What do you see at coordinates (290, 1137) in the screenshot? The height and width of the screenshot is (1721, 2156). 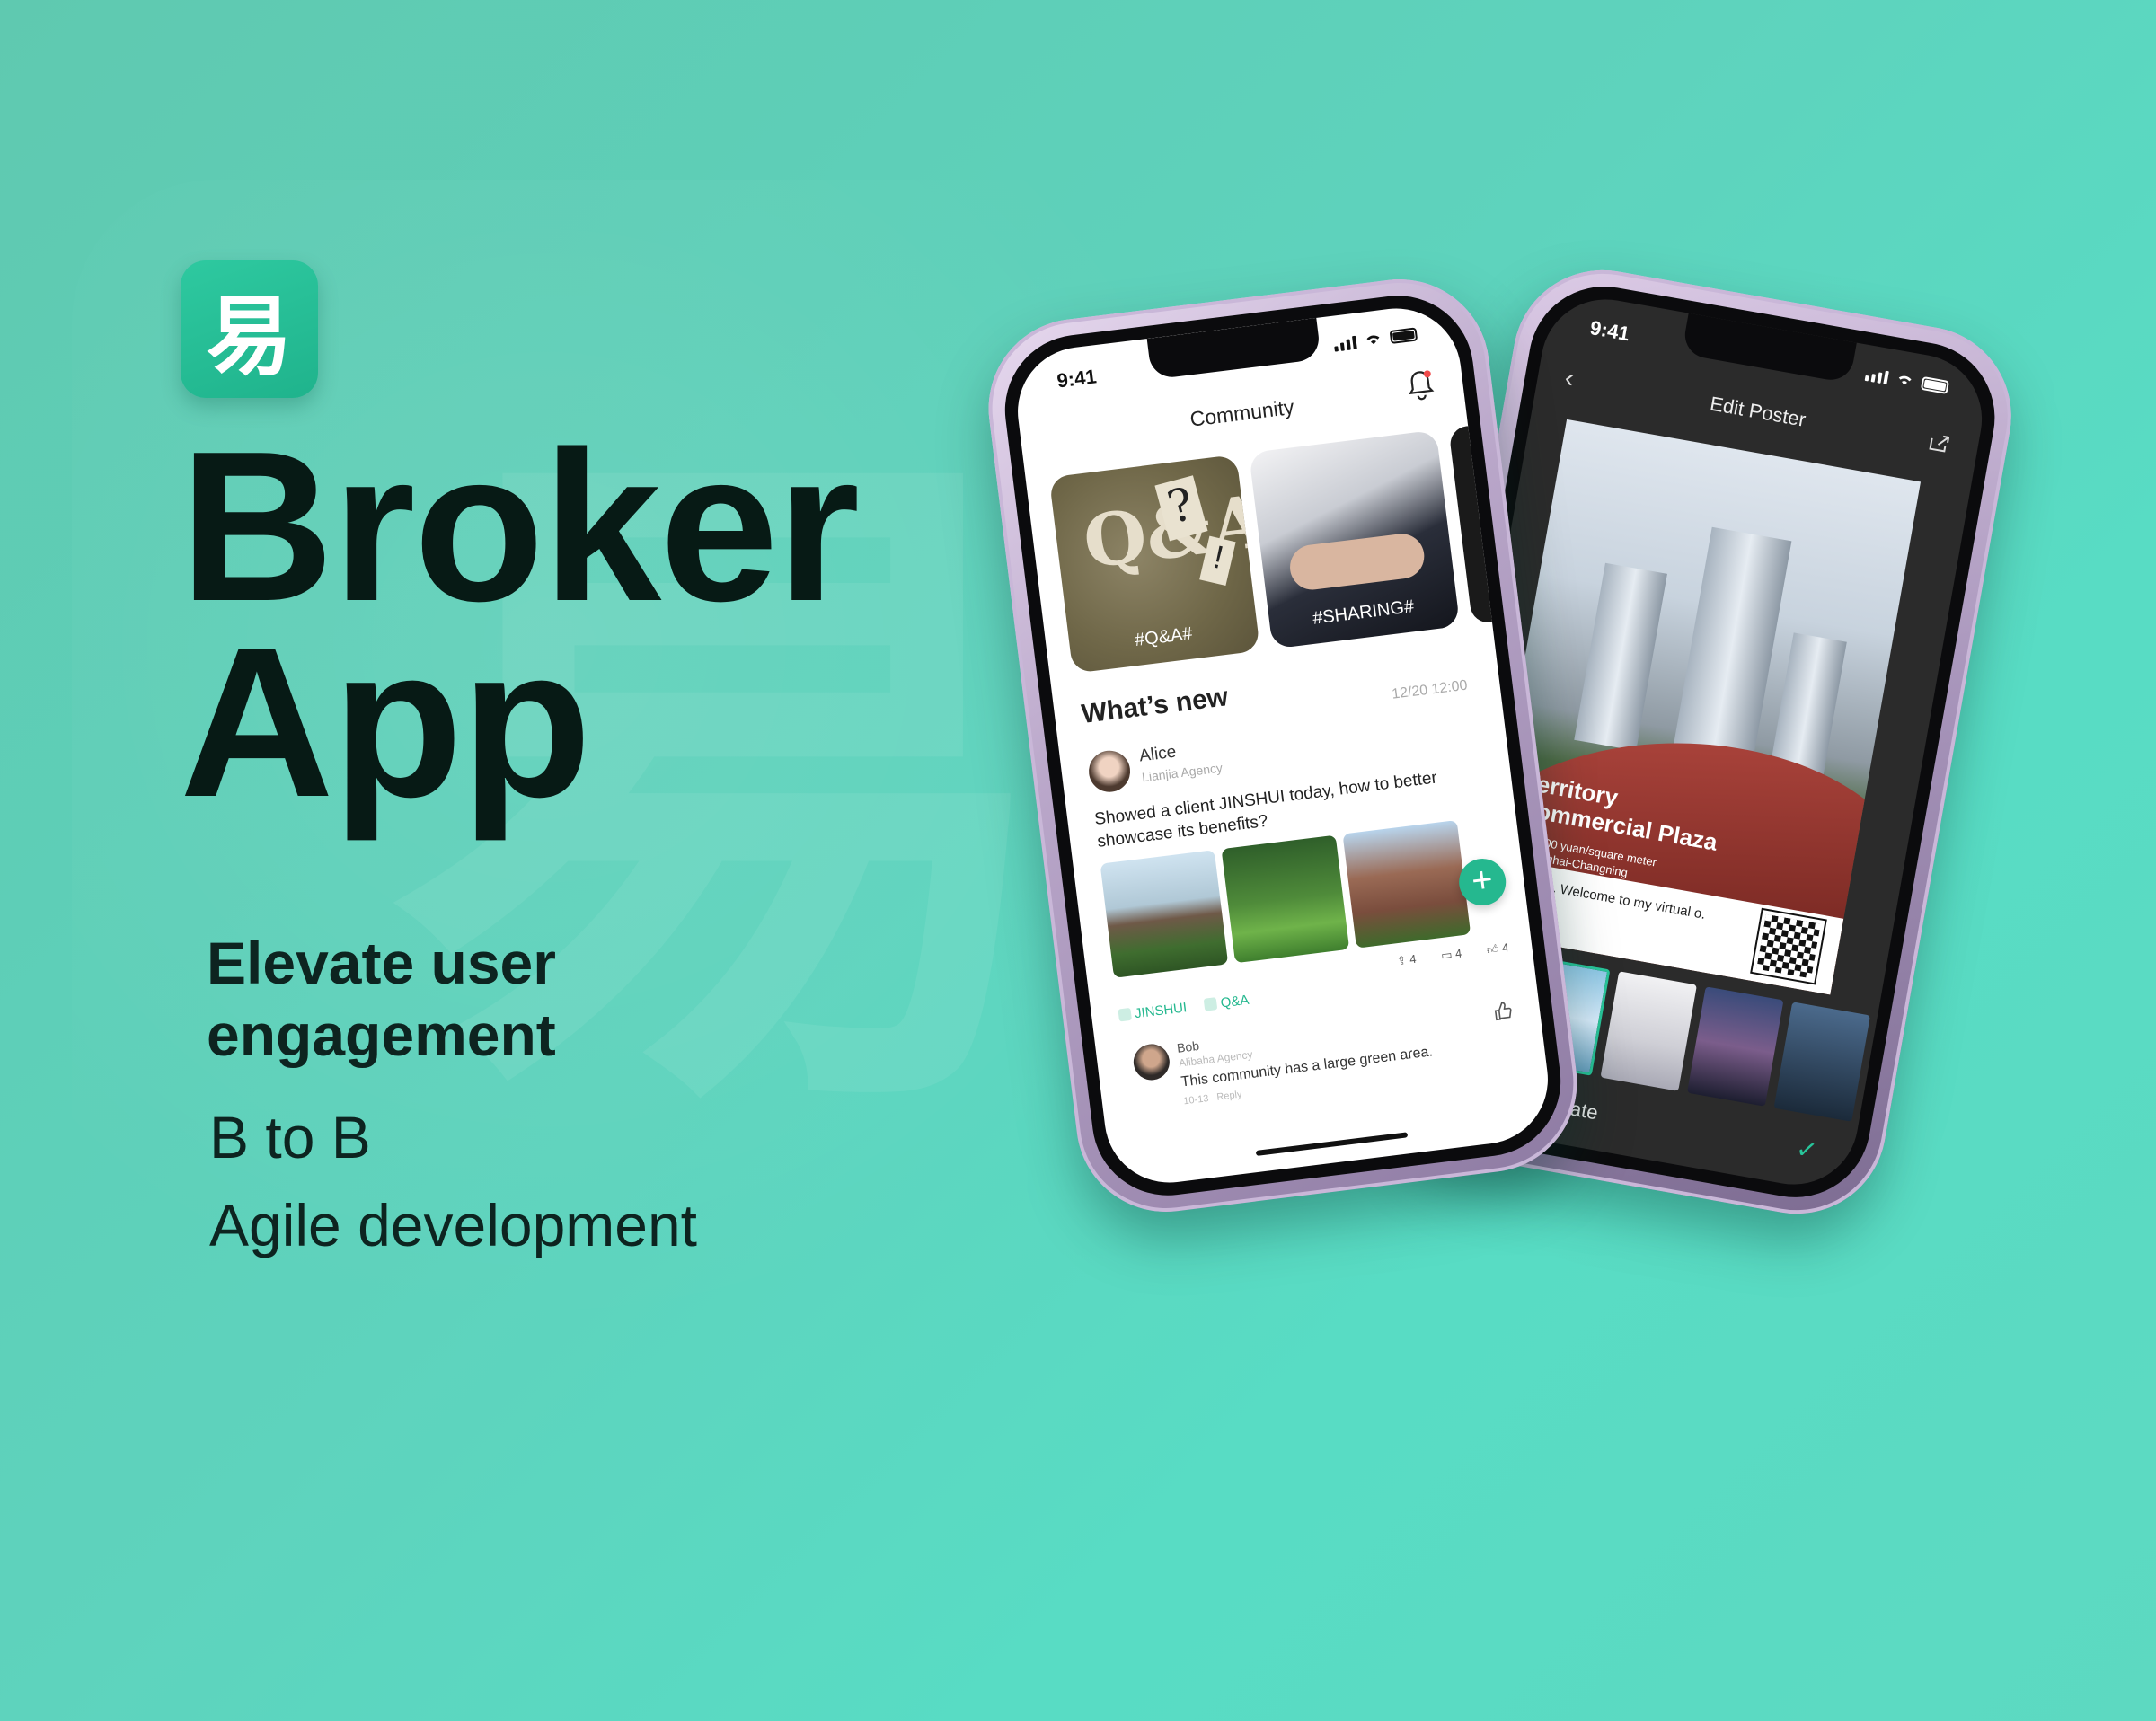 I see `subtitle-b2b: B to B` at bounding box center [290, 1137].